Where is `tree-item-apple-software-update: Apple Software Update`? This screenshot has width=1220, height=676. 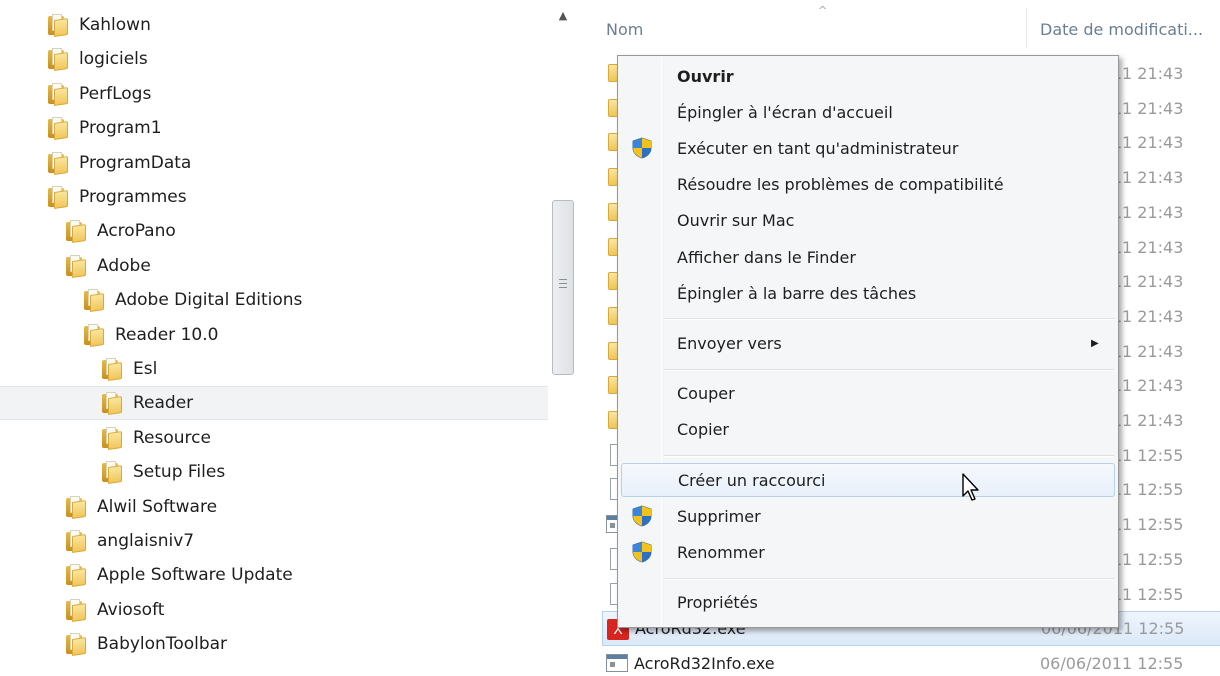 tree-item-apple-software-update: Apple Software Update is located at coordinates (274, 575).